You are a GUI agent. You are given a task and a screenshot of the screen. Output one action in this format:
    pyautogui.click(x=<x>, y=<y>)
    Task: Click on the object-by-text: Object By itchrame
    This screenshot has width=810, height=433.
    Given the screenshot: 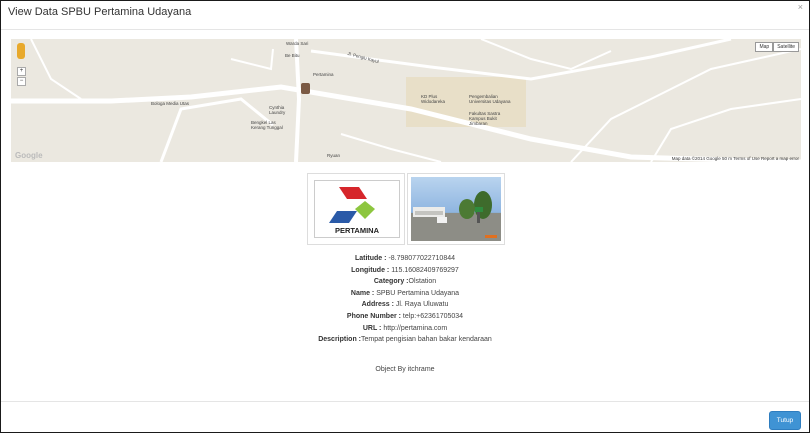 What is the action you would take?
    pyautogui.click(x=405, y=369)
    